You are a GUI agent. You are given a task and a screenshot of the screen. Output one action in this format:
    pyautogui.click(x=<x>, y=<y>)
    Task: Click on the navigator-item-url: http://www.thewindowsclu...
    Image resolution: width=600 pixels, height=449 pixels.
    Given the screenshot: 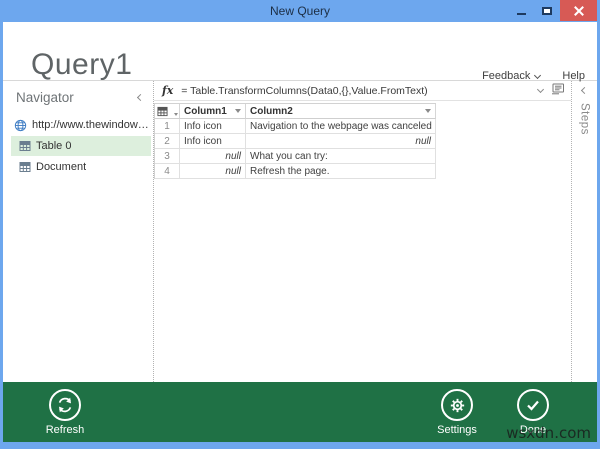 What is the action you would take?
    pyautogui.click(x=81, y=125)
    